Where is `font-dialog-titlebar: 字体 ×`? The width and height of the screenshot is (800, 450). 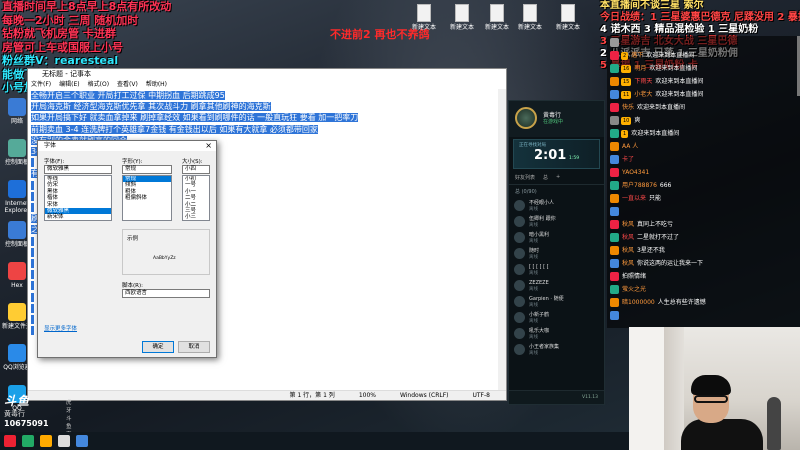 font-dialog-titlebar: 字体 × is located at coordinates (127, 146).